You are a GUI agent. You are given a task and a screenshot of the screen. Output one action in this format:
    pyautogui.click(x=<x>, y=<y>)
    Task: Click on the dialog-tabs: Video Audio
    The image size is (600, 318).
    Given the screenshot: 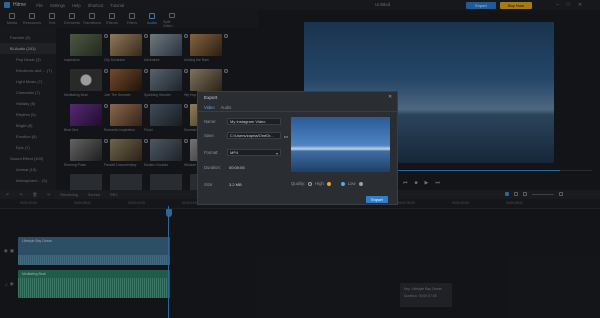 What is the action you would take?
    pyautogui.click(x=217, y=107)
    